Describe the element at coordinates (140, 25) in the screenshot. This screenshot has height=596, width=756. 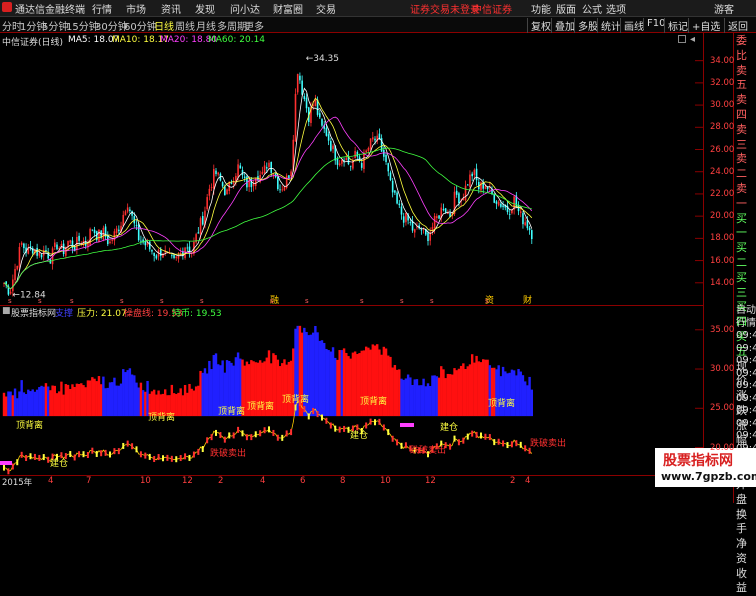
I see `period-60min: 60分钟` at that location.